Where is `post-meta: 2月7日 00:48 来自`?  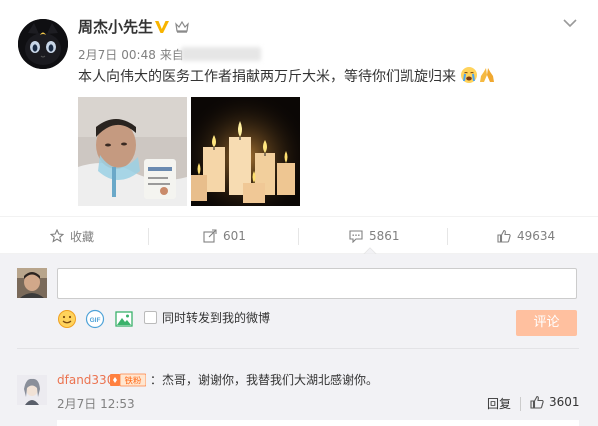 post-meta: 2月7日 00:48 来自 is located at coordinates (133, 55).